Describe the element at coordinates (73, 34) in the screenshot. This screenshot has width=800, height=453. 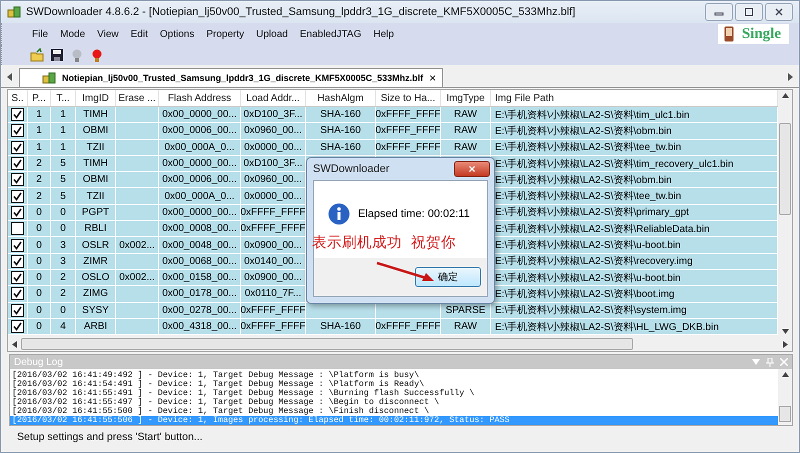
I see `menu-item: Mode` at that location.